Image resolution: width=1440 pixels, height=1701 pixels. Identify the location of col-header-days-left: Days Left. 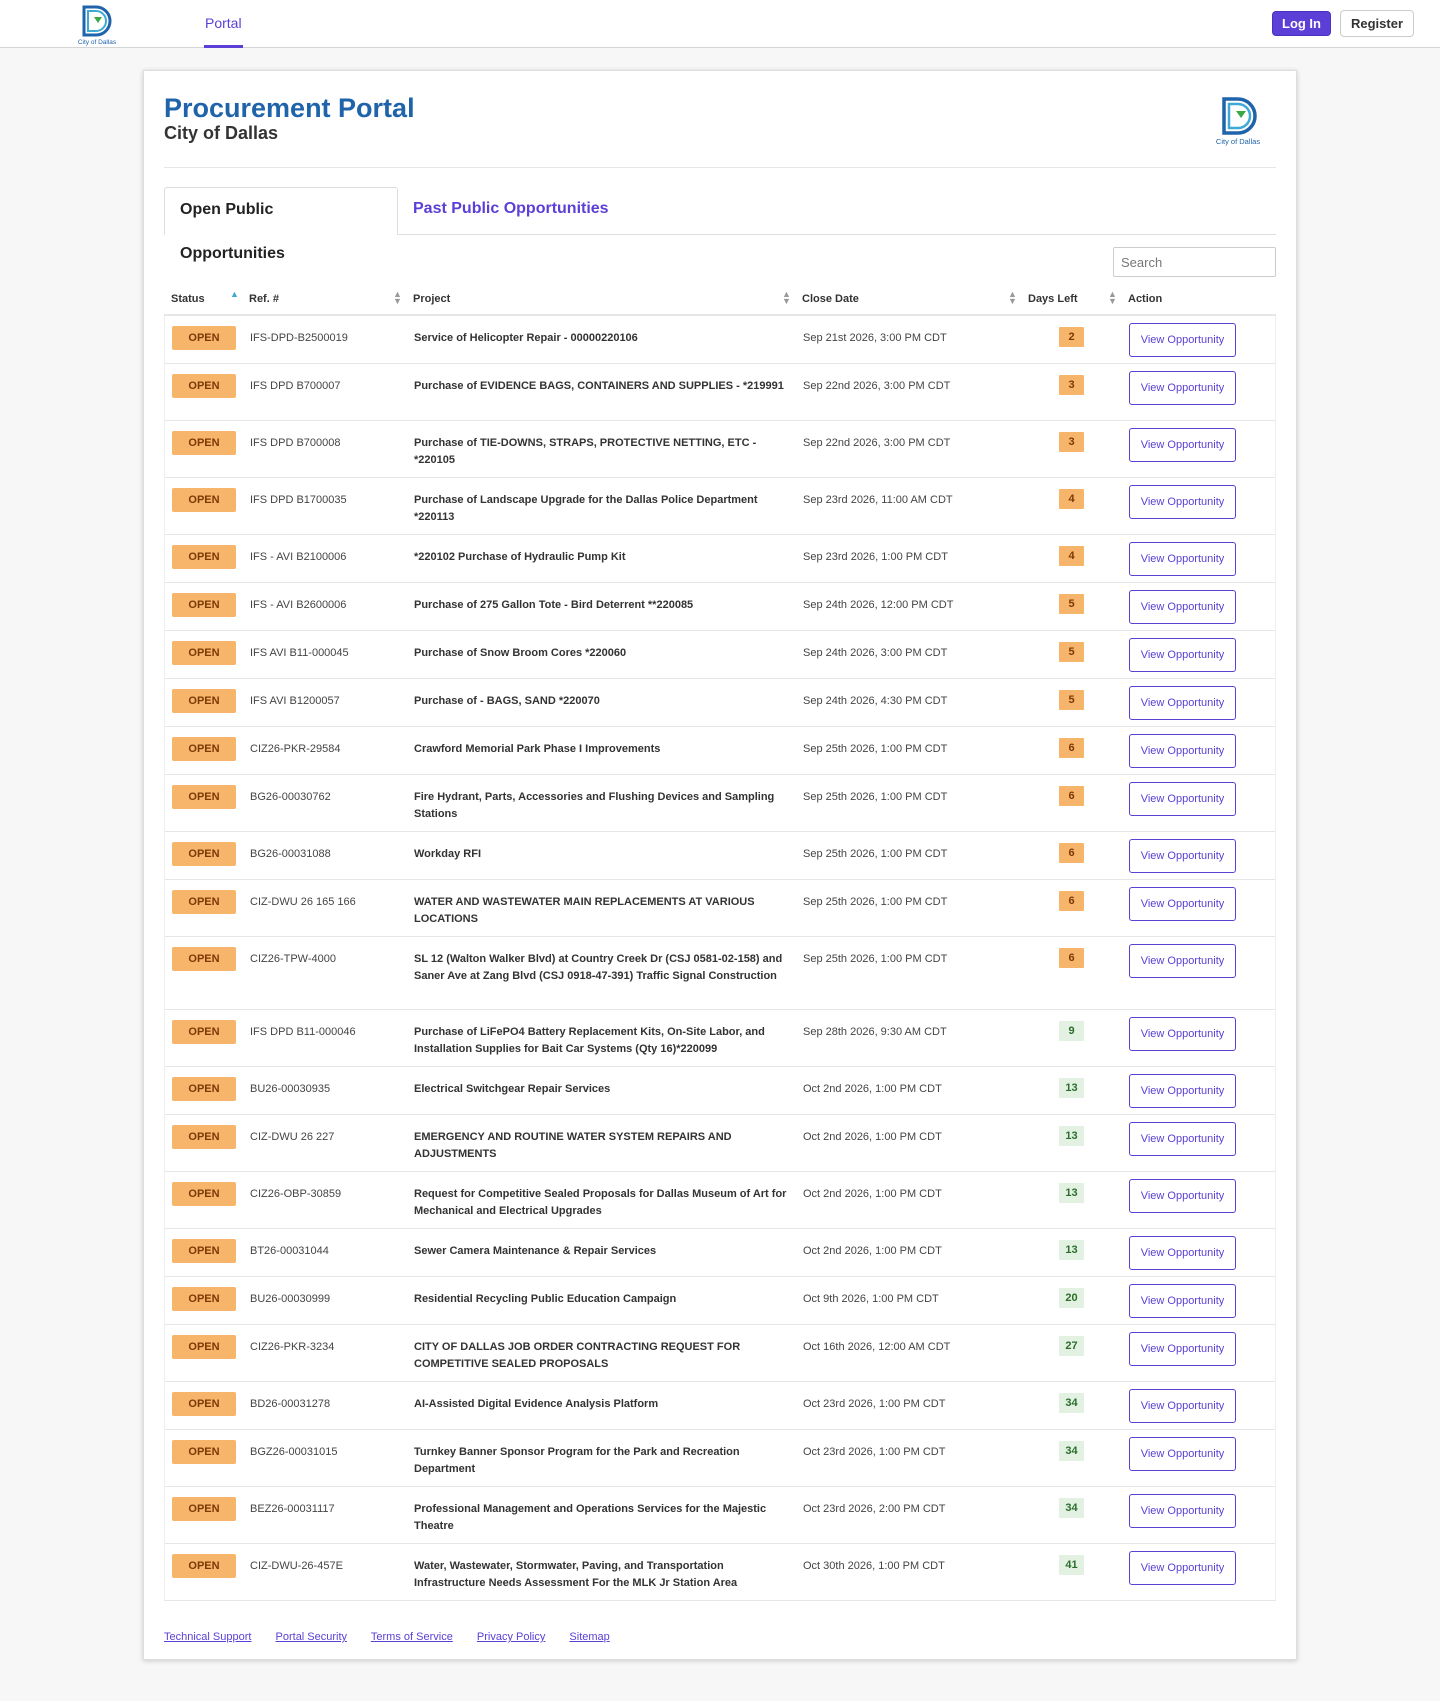
(1053, 299).